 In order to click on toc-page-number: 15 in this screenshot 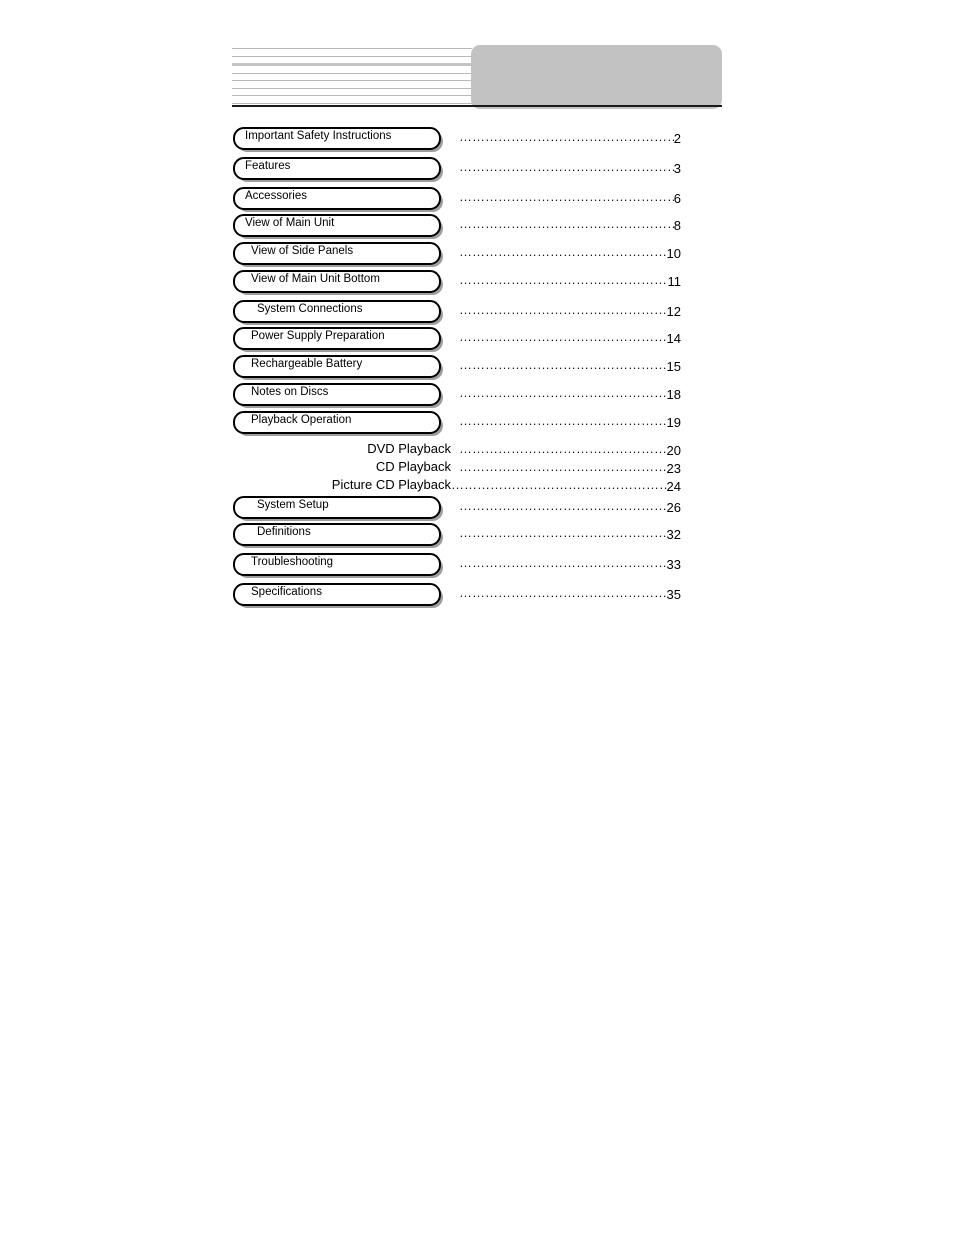, I will do `click(673, 366)`.